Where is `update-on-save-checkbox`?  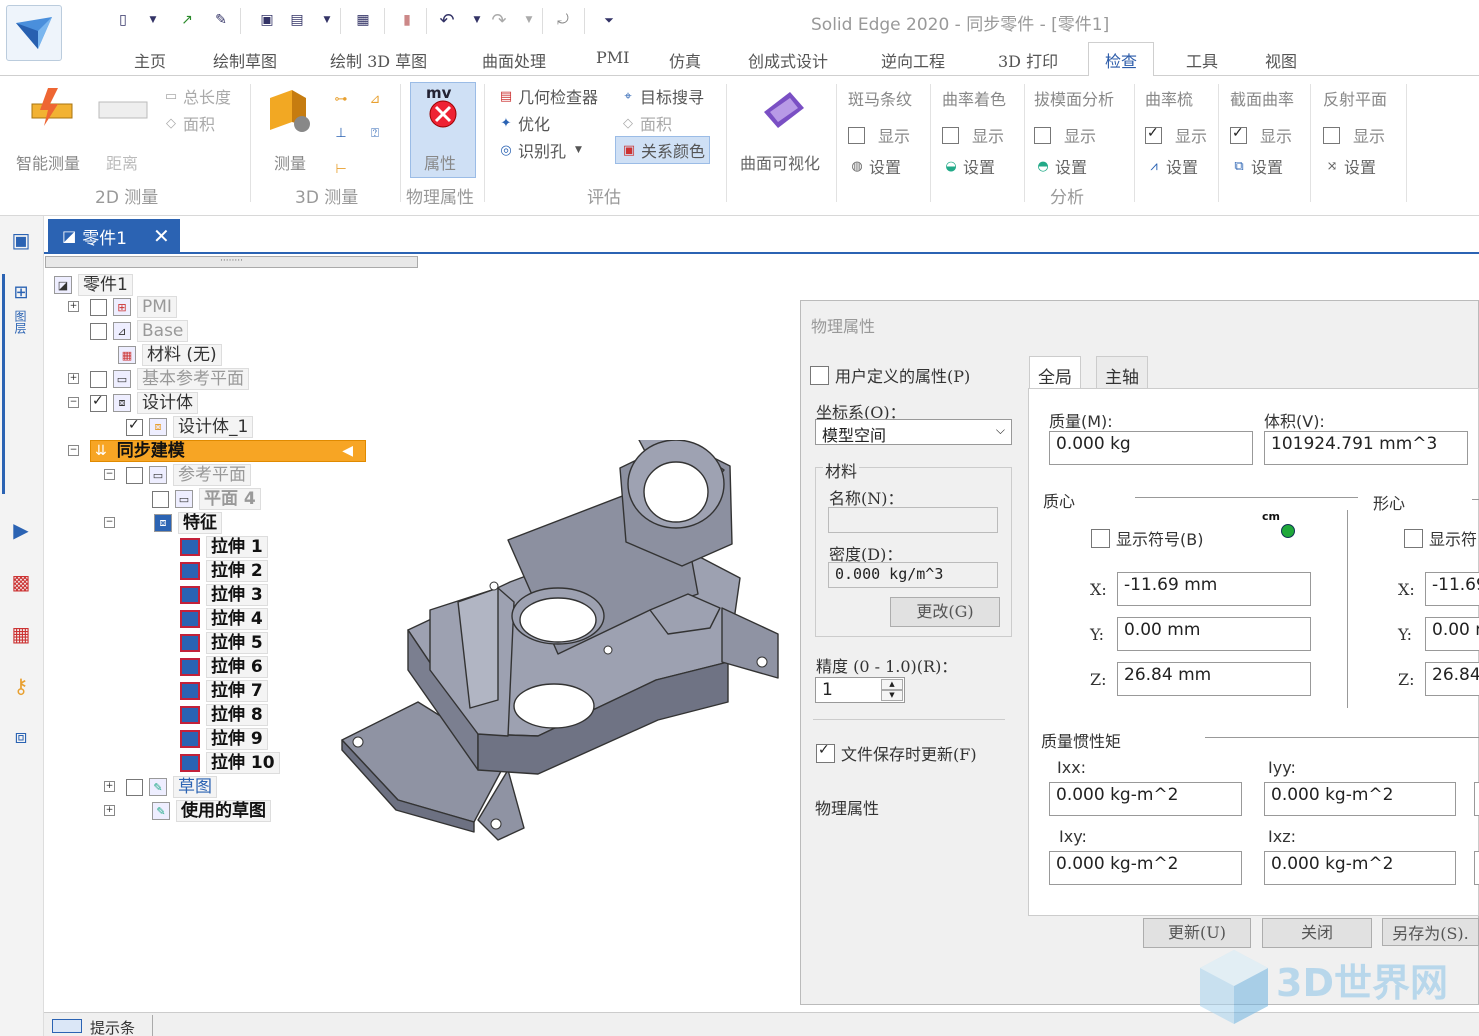
update-on-save-checkbox is located at coordinates (825, 752).